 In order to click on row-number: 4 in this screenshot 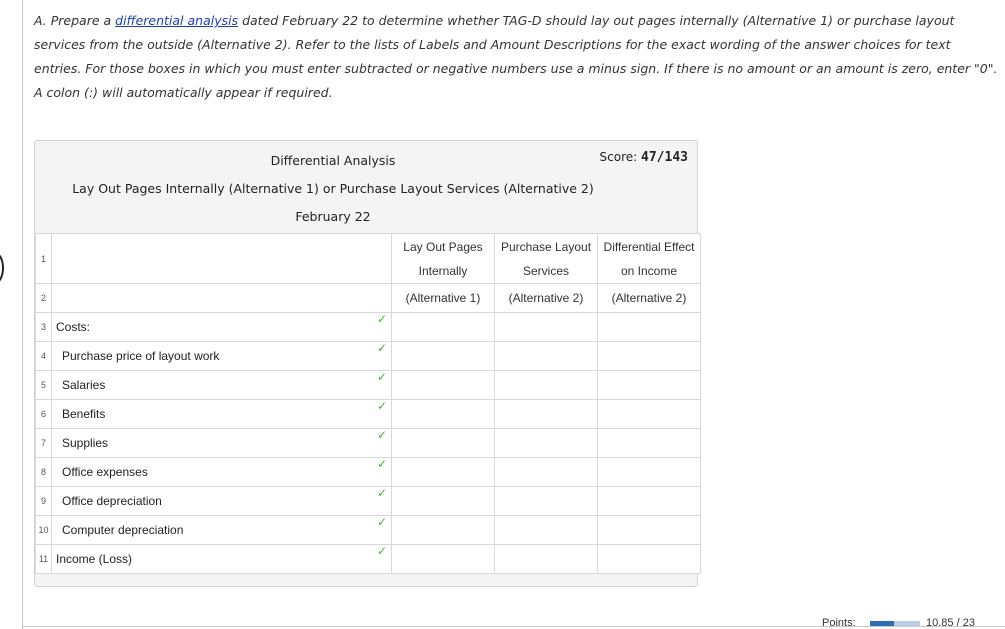, I will do `click(43, 356)`.